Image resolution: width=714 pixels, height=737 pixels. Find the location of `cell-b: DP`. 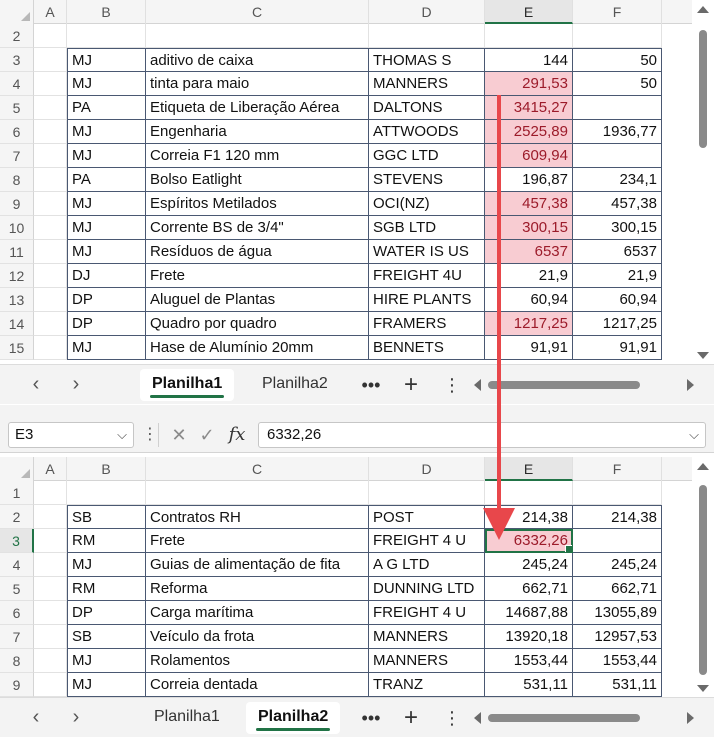

cell-b: DP is located at coordinates (106, 300).